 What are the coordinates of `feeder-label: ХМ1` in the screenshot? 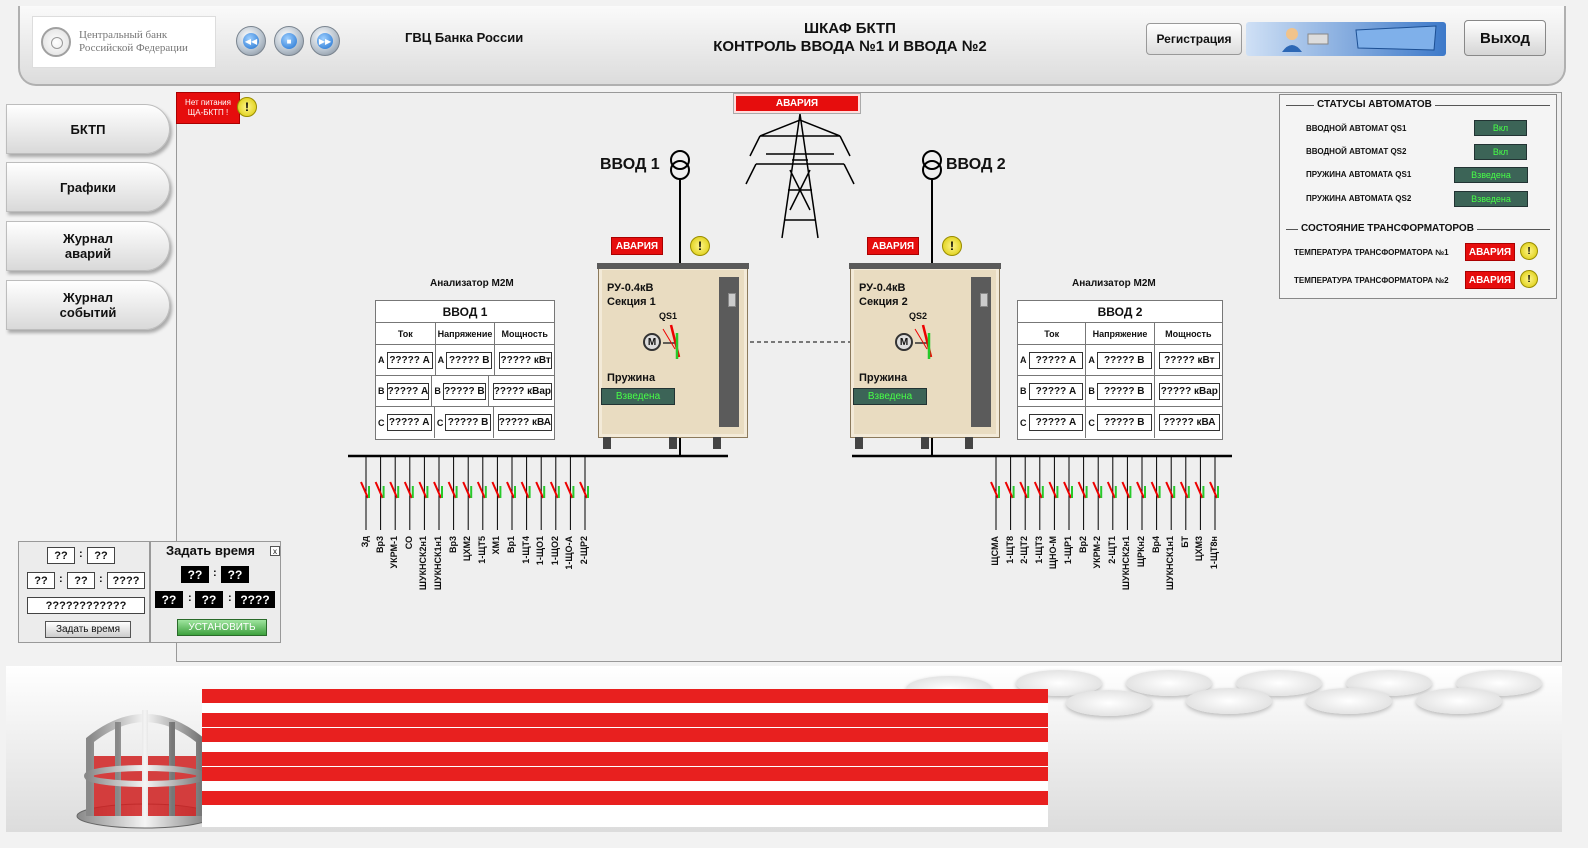 It's located at (496, 545).